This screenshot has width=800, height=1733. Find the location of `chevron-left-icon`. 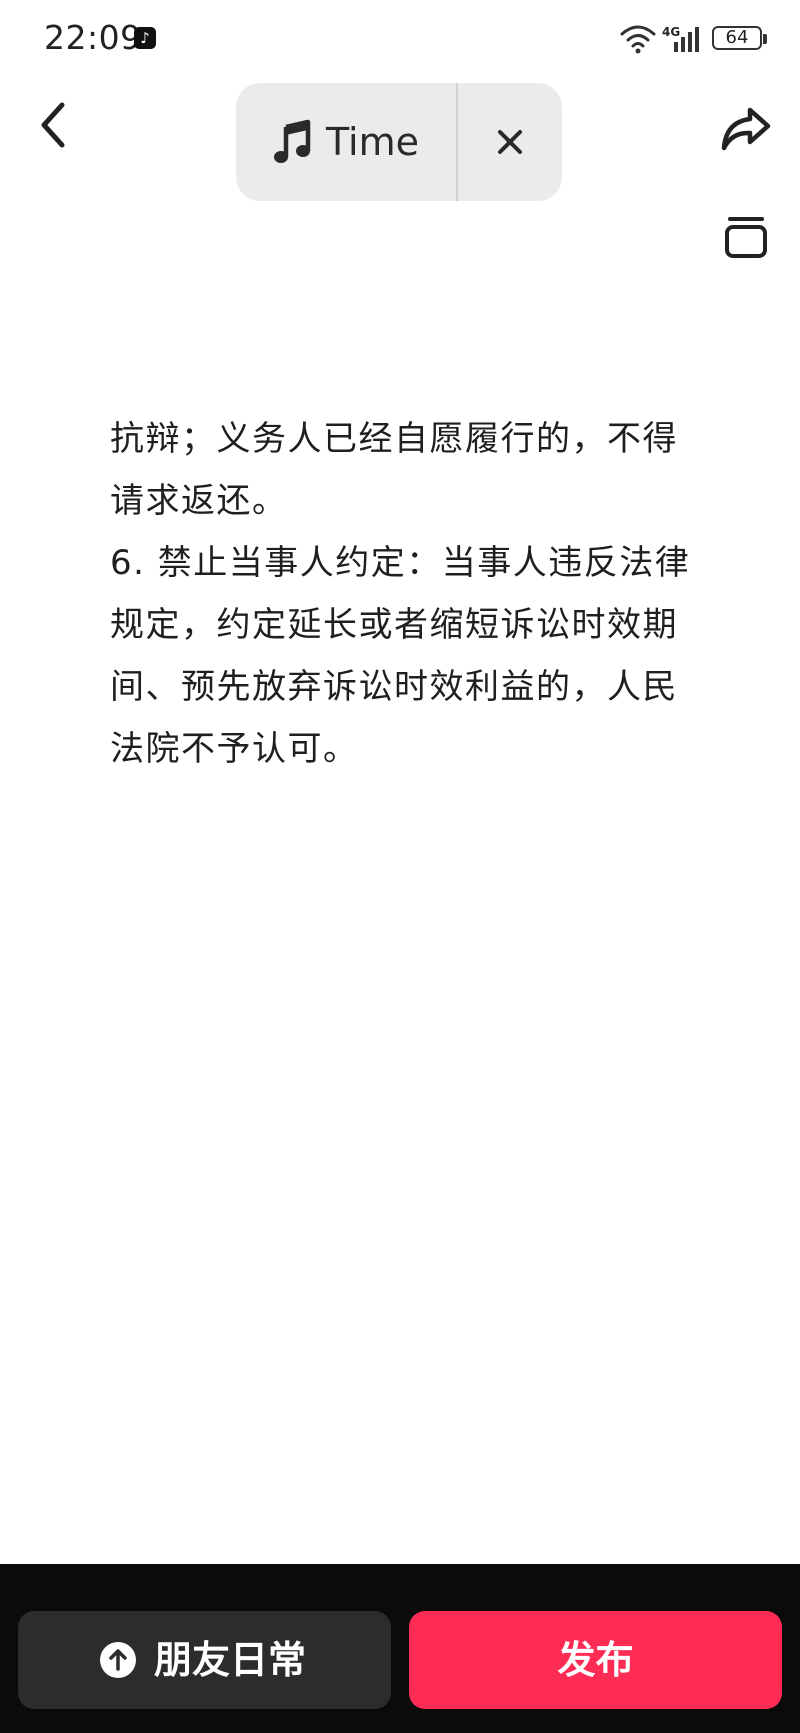

chevron-left-icon is located at coordinates (53, 125).